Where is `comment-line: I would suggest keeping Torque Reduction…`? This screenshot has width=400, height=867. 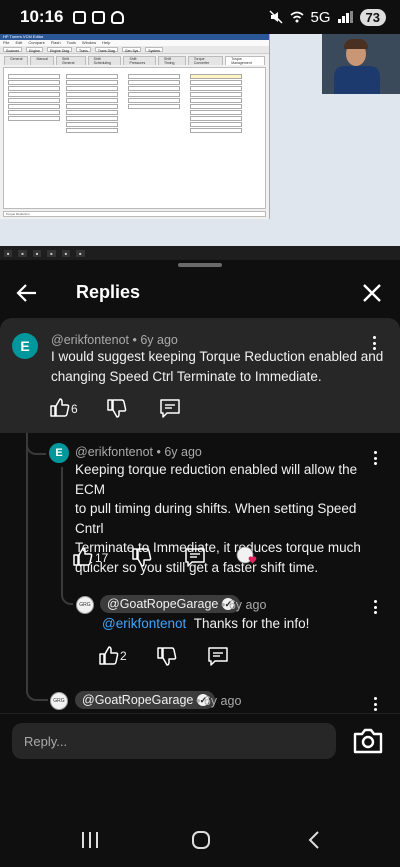
comment-line: I would suggest keeping Torque Reduction… is located at coordinates (217, 356).